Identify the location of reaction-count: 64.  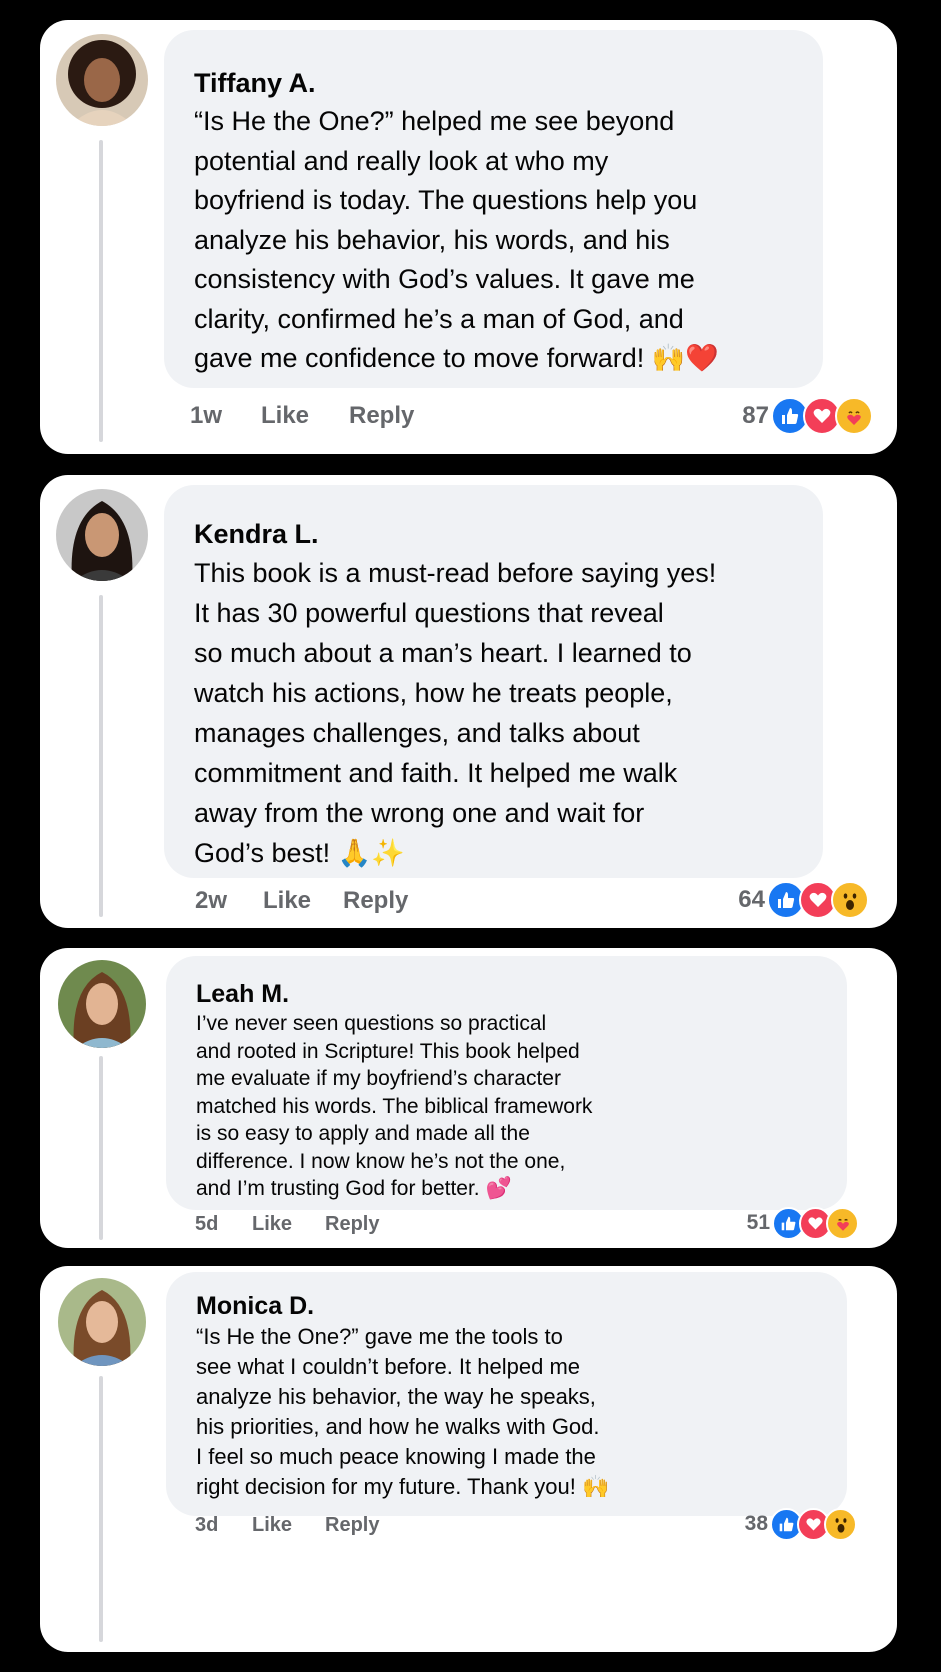
(751, 899).